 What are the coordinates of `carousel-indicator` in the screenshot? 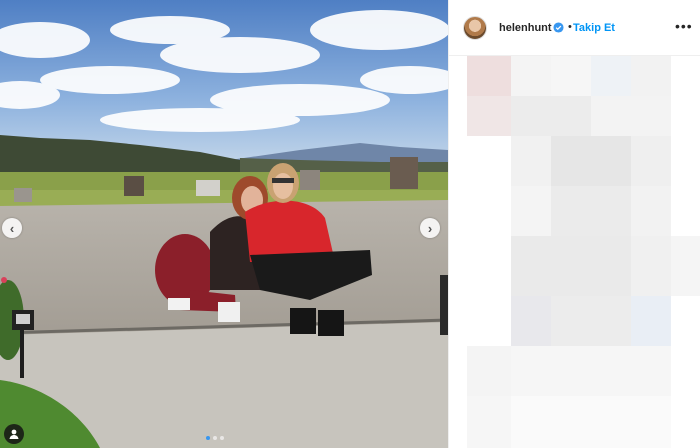 It's located at (215, 438).